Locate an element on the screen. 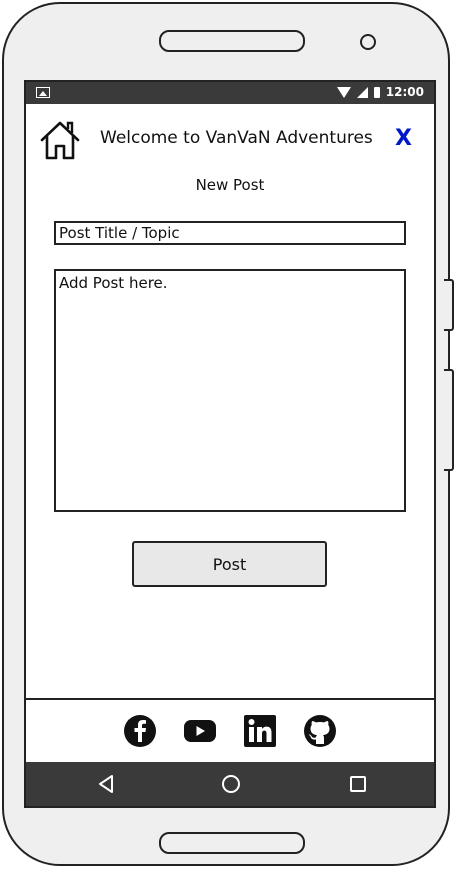 The width and height of the screenshot is (456, 872). page-title: New Post is located at coordinates (230, 185).